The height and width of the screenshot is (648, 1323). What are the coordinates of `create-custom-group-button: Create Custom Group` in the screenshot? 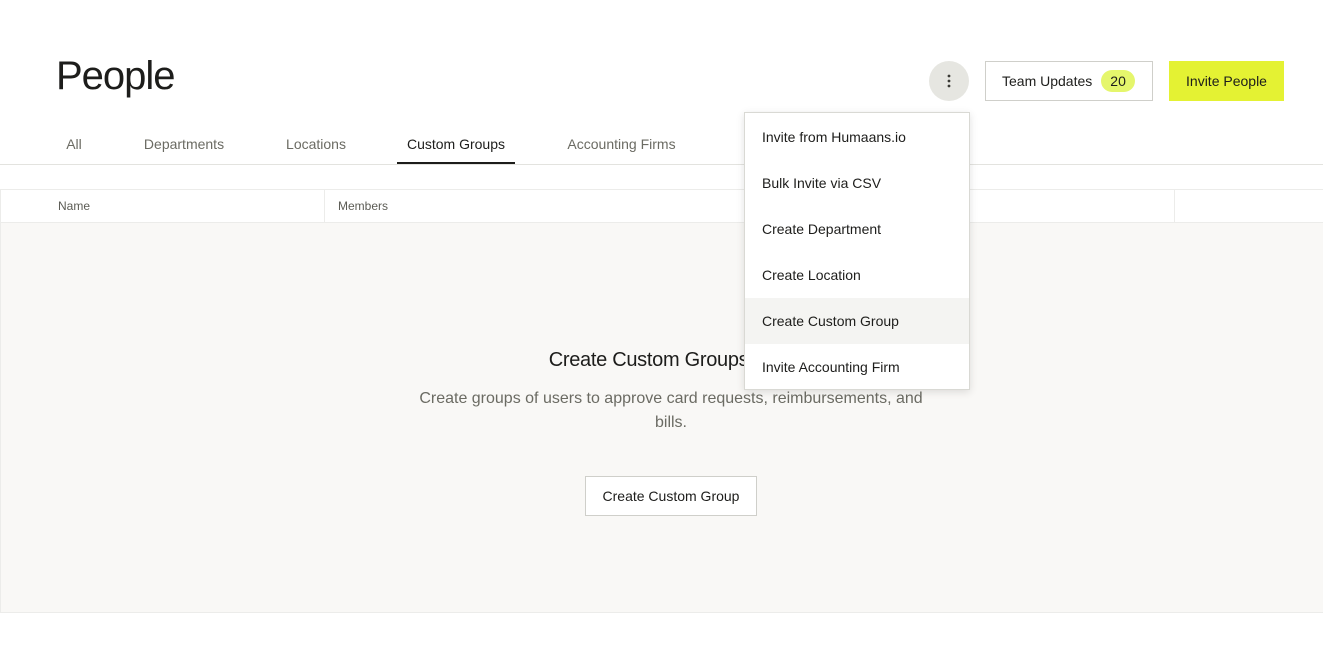 It's located at (671, 496).